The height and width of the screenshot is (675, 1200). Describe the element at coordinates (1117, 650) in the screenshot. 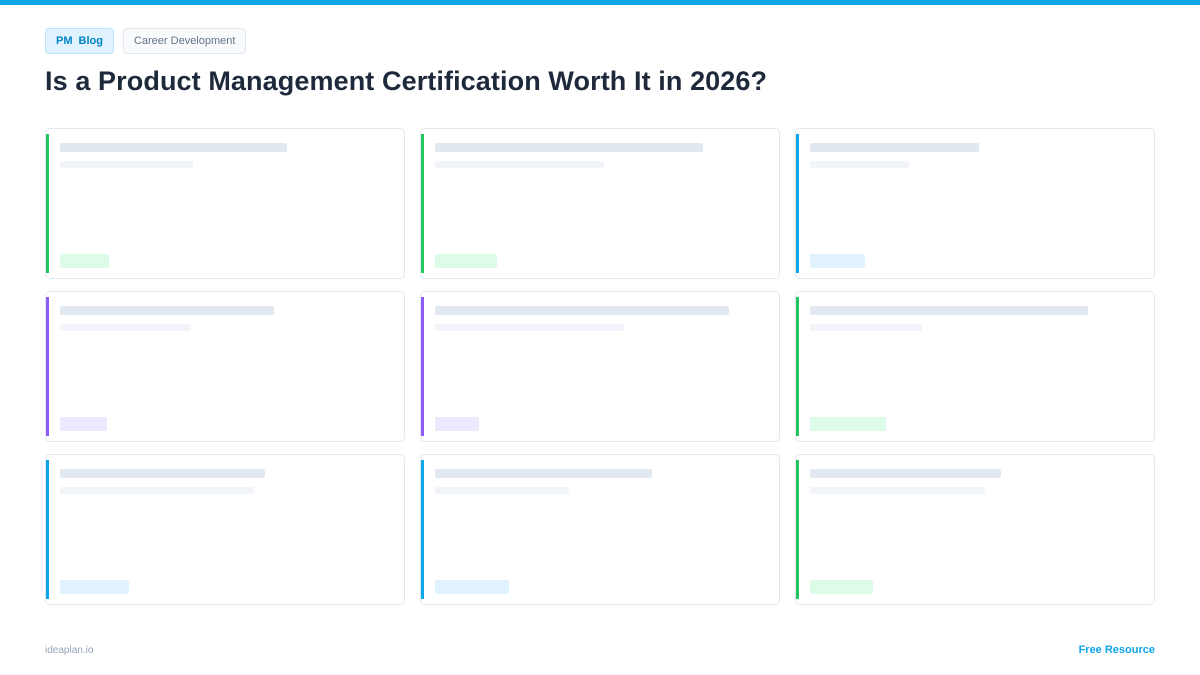

I see `free-resource-label: Free Resource` at that location.